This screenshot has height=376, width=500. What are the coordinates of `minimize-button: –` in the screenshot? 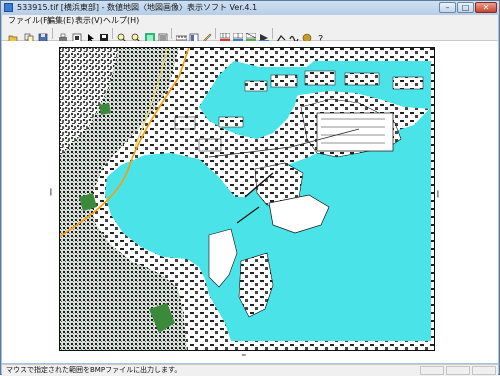 It's located at (447, 7).